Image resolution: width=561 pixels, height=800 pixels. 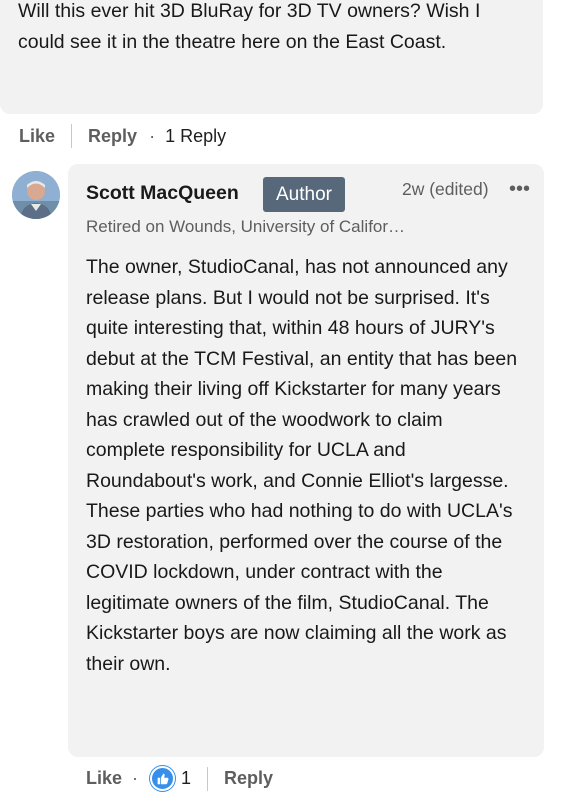 What do you see at coordinates (162, 193) in the screenshot?
I see `author-name: Scott MacQueen` at bounding box center [162, 193].